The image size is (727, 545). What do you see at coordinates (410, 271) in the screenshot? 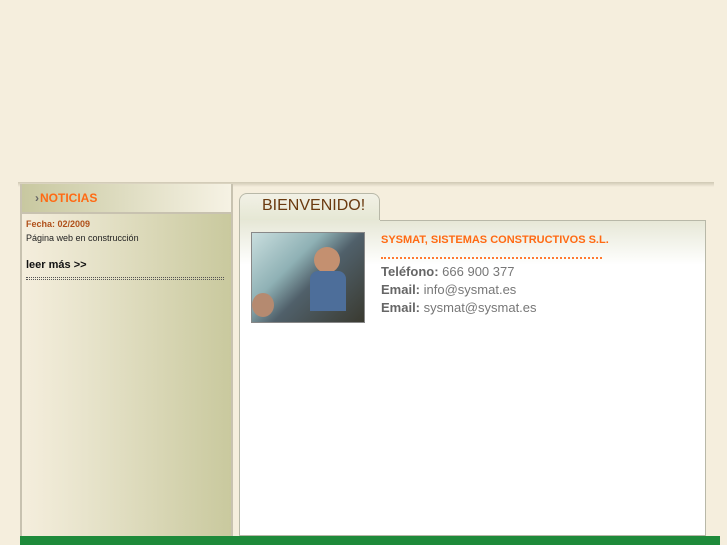
I see `phone-label: Teléfono:` at bounding box center [410, 271].